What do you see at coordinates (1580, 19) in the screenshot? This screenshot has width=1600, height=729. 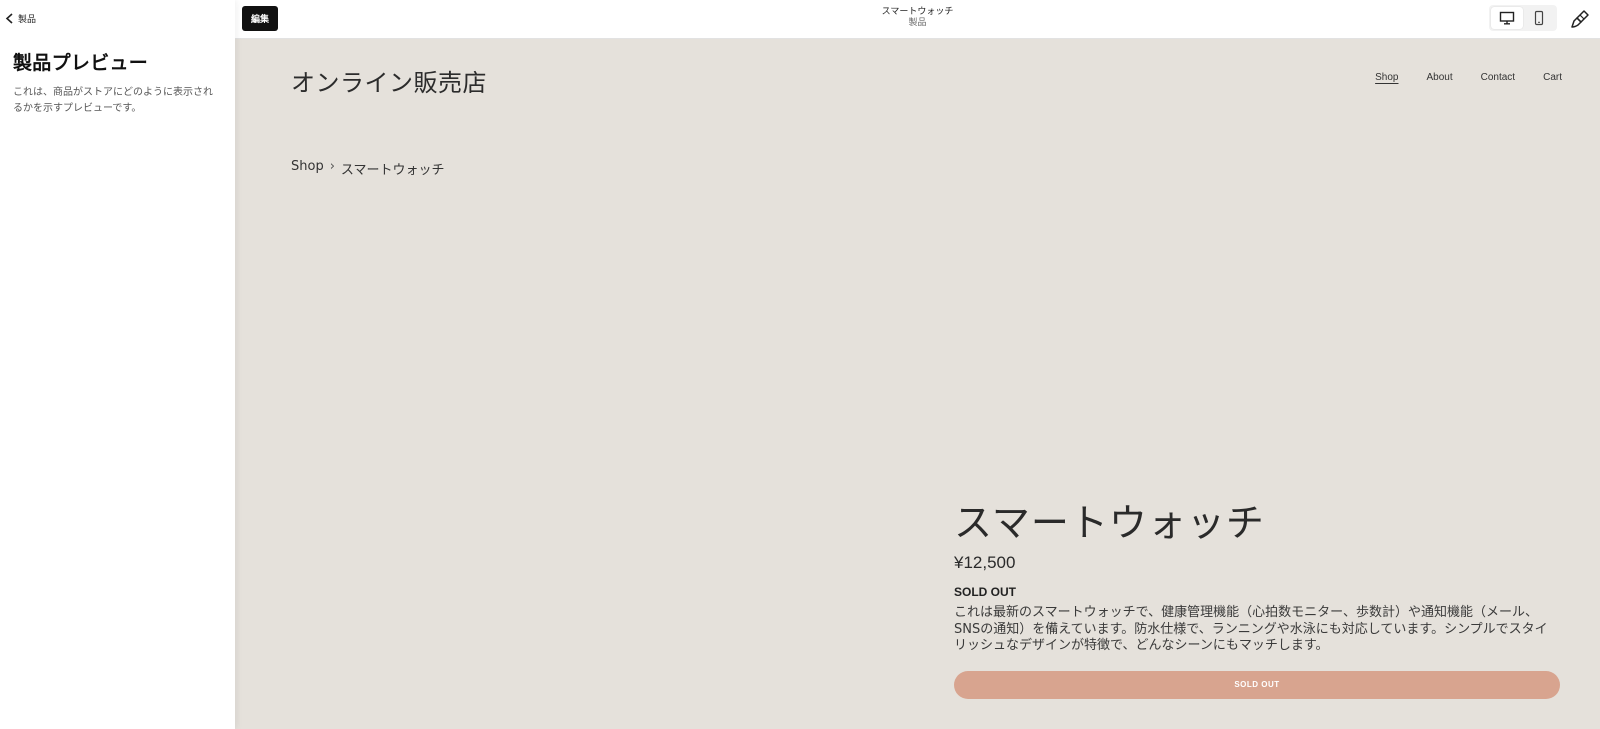 I see `paintbrush-icon` at bounding box center [1580, 19].